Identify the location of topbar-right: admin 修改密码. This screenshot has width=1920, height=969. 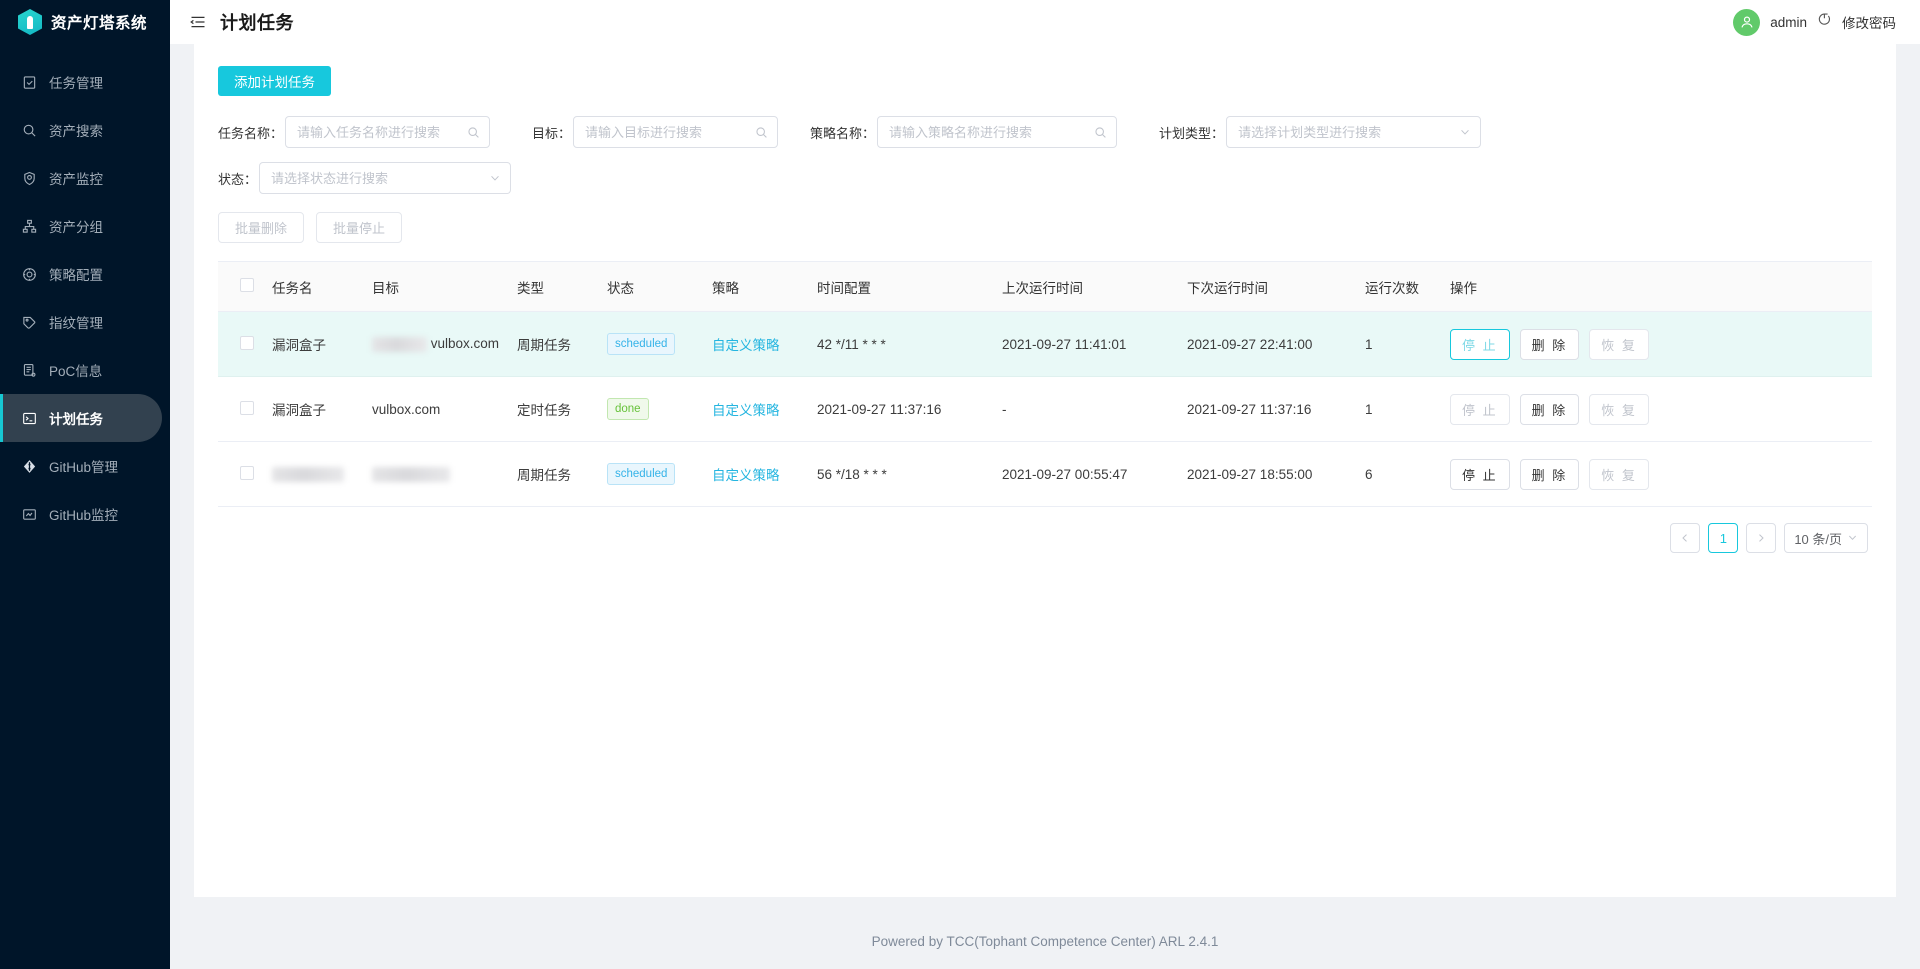
(1814, 22).